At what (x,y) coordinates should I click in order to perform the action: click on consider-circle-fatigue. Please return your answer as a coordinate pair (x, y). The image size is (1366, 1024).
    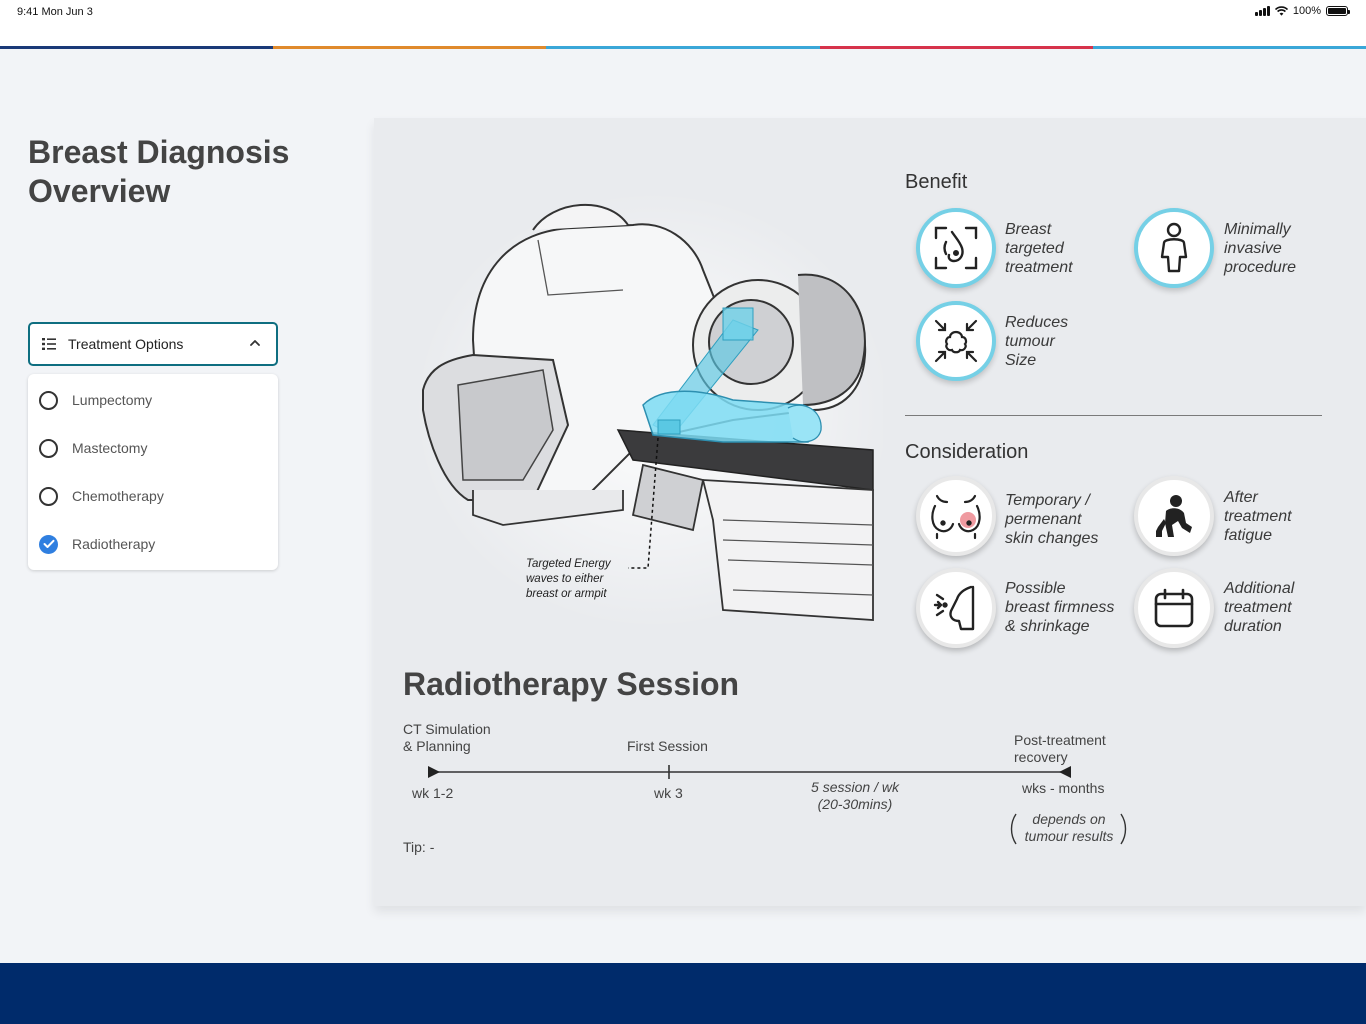
    Looking at the image, I should click on (1174, 516).